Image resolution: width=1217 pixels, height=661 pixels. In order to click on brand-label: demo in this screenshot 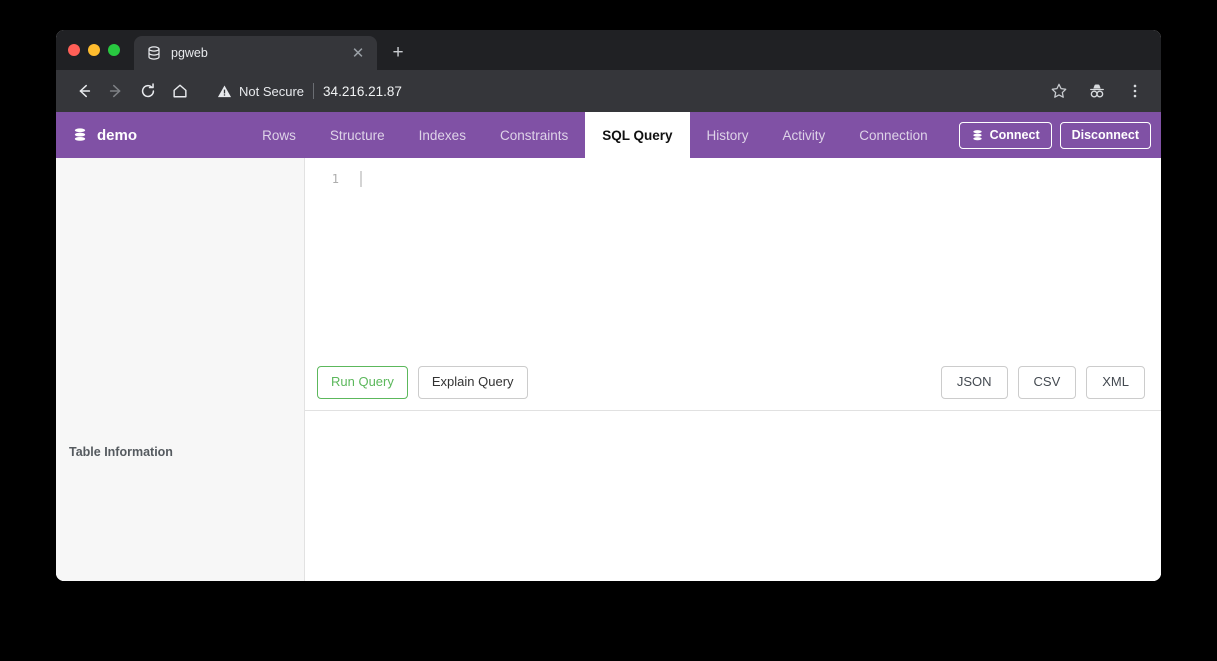, I will do `click(117, 135)`.